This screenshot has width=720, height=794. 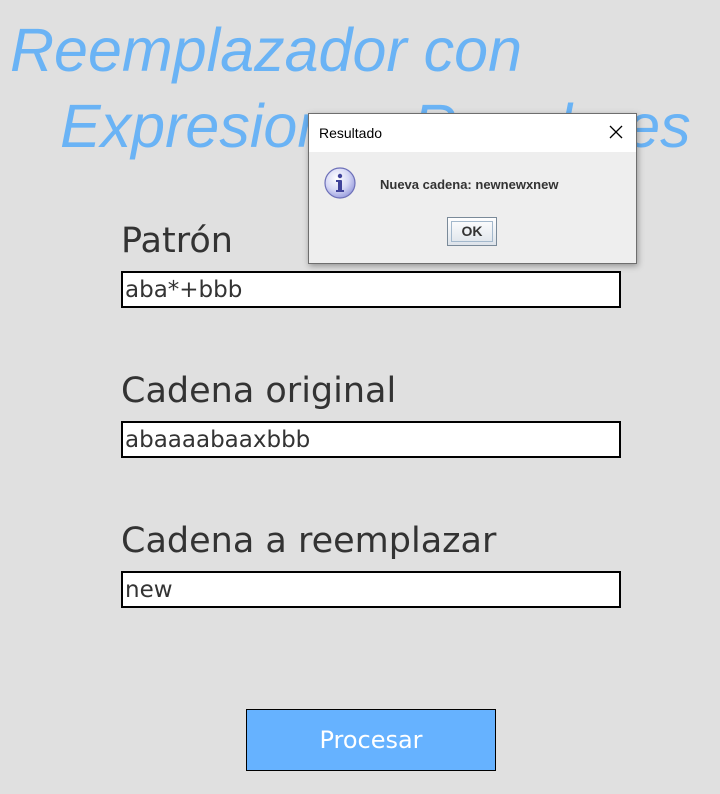 What do you see at coordinates (340, 183) in the screenshot?
I see `info-icon` at bounding box center [340, 183].